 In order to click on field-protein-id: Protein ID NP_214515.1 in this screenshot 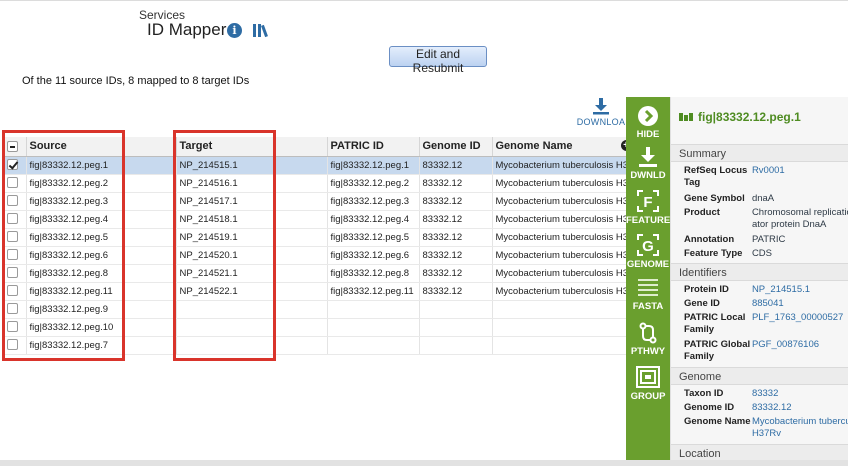, I will do `click(747, 289)`.